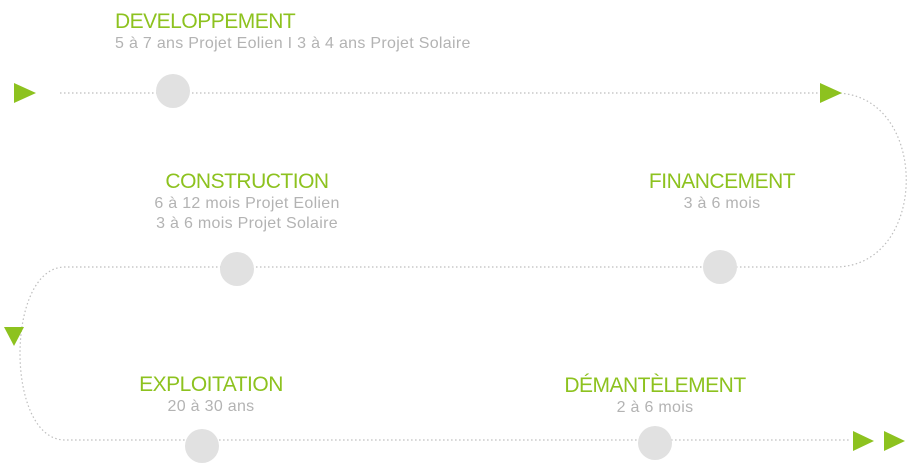  What do you see at coordinates (722, 203) in the screenshot?
I see `stage-detail: 3 à 6 mois` at bounding box center [722, 203].